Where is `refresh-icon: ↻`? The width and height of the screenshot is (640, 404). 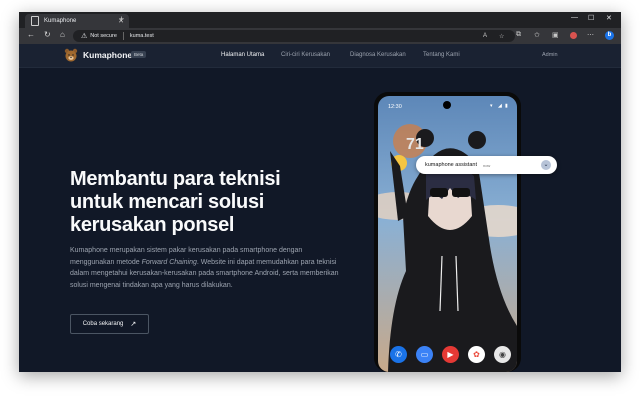 refresh-icon: ↻ is located at coordinates (47, 34).